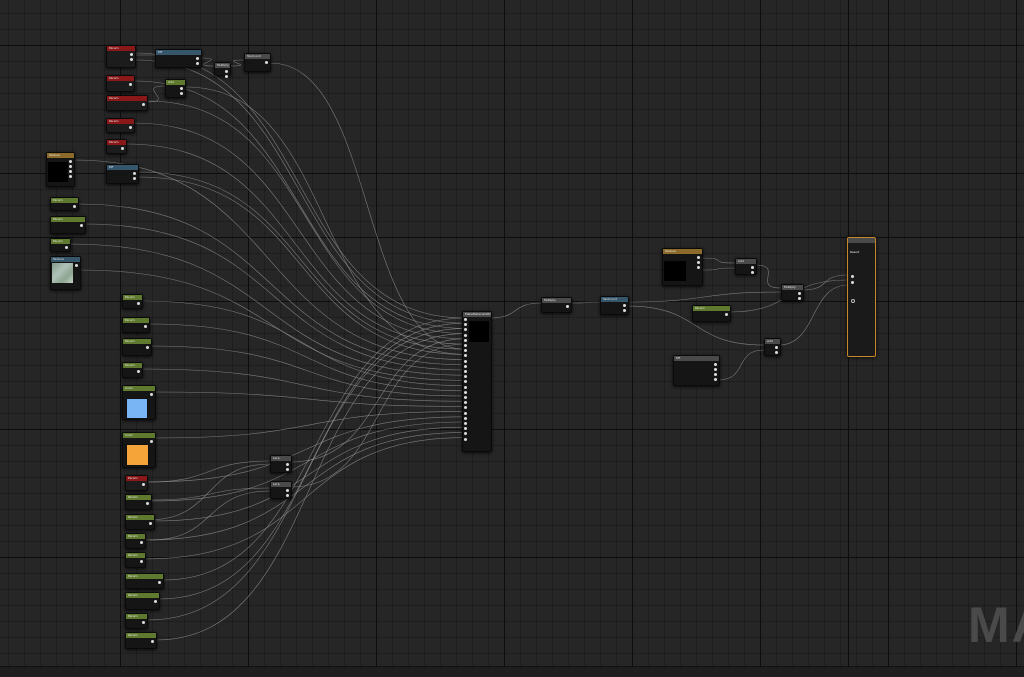 This screenshot has height=677, width=1024. Describe the element at coordinates (120, 83) in the screenshot. I see `param-node-2: Param` at that location.